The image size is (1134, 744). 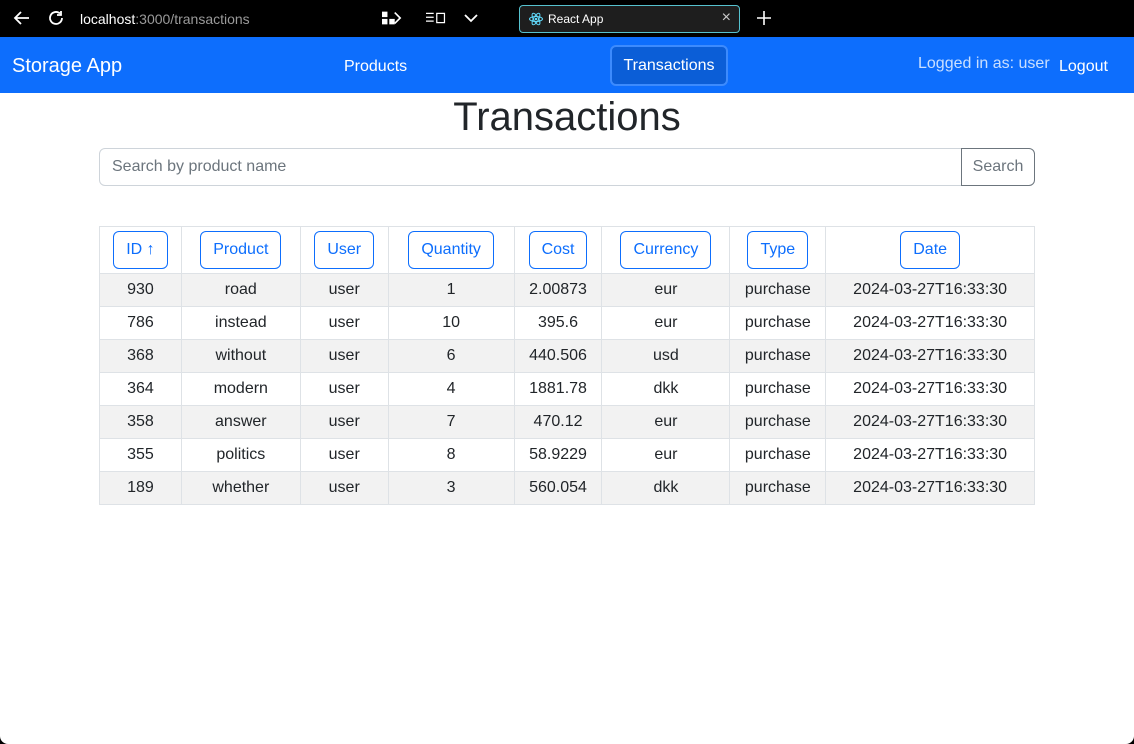 What do you see at coordinates (240, 389) in the screenshot?
I see `cell-product: modern` at bounding box center [240, 389].